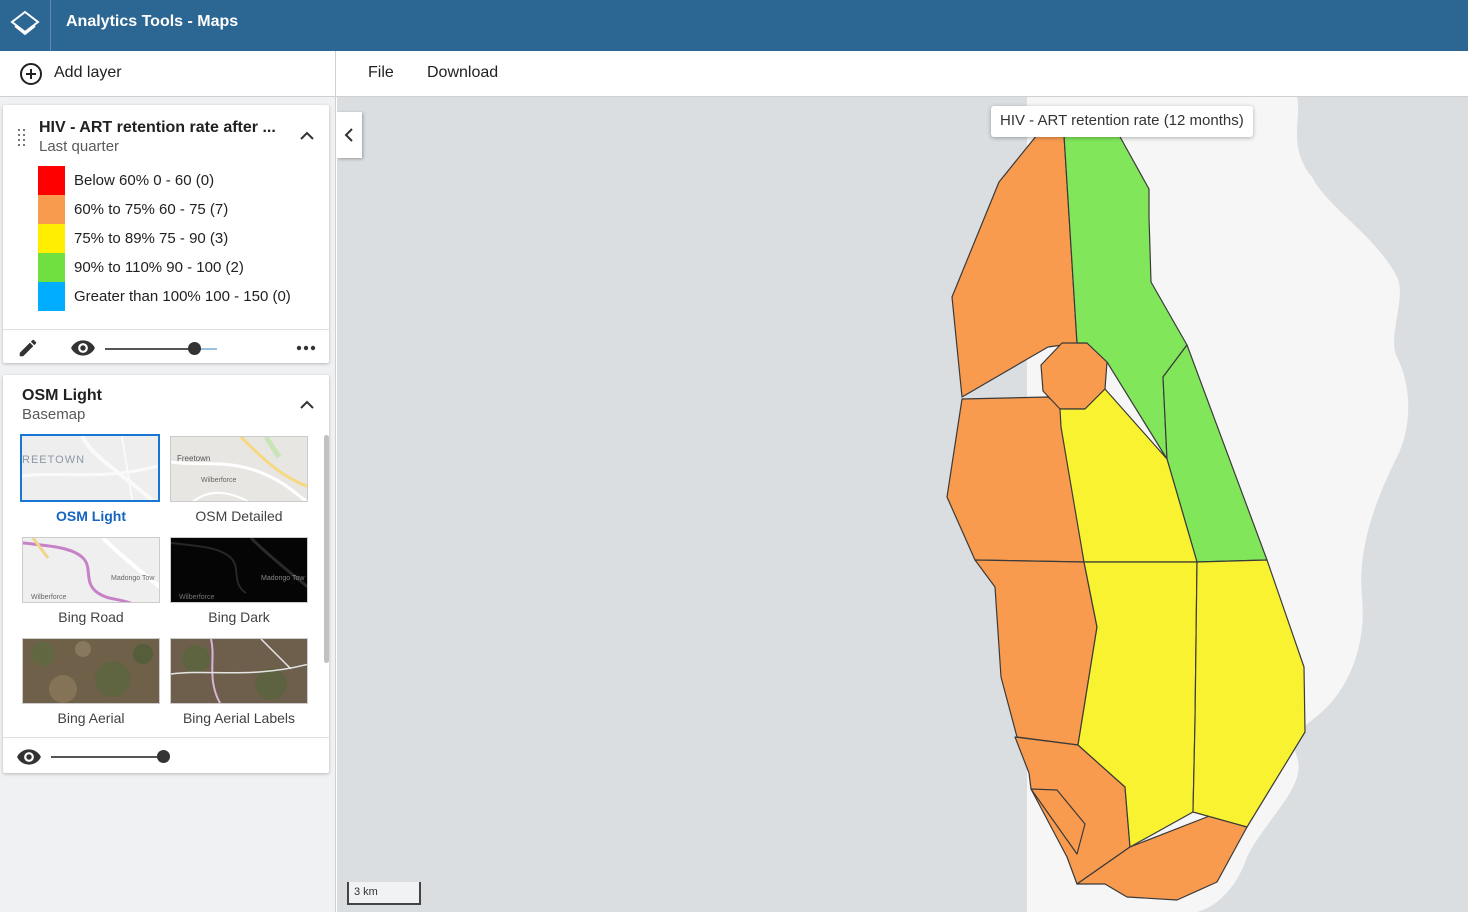 The image size is (1468, 912). I want to click on layer-toolbar, so click(166, 346).